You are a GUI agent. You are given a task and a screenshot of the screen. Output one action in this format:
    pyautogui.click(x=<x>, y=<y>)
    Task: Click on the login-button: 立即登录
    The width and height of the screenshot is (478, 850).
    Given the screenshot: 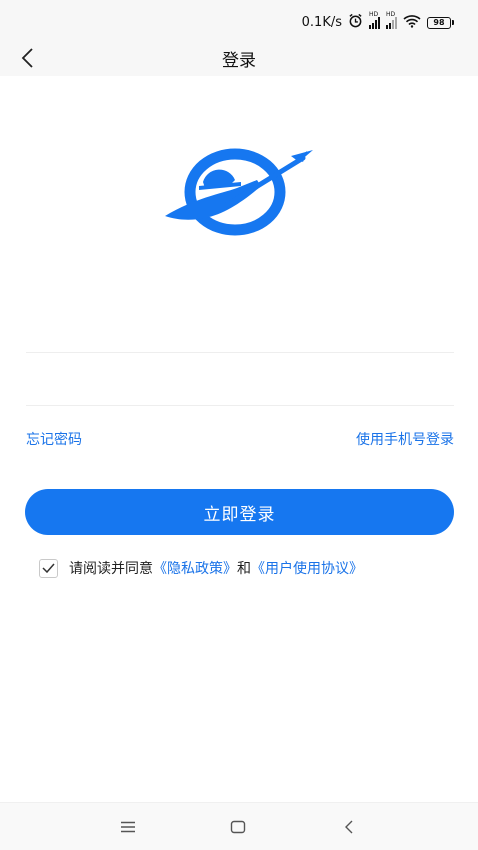 What is the action you would take?
    pyautogui.click(x=239, y=512)
    